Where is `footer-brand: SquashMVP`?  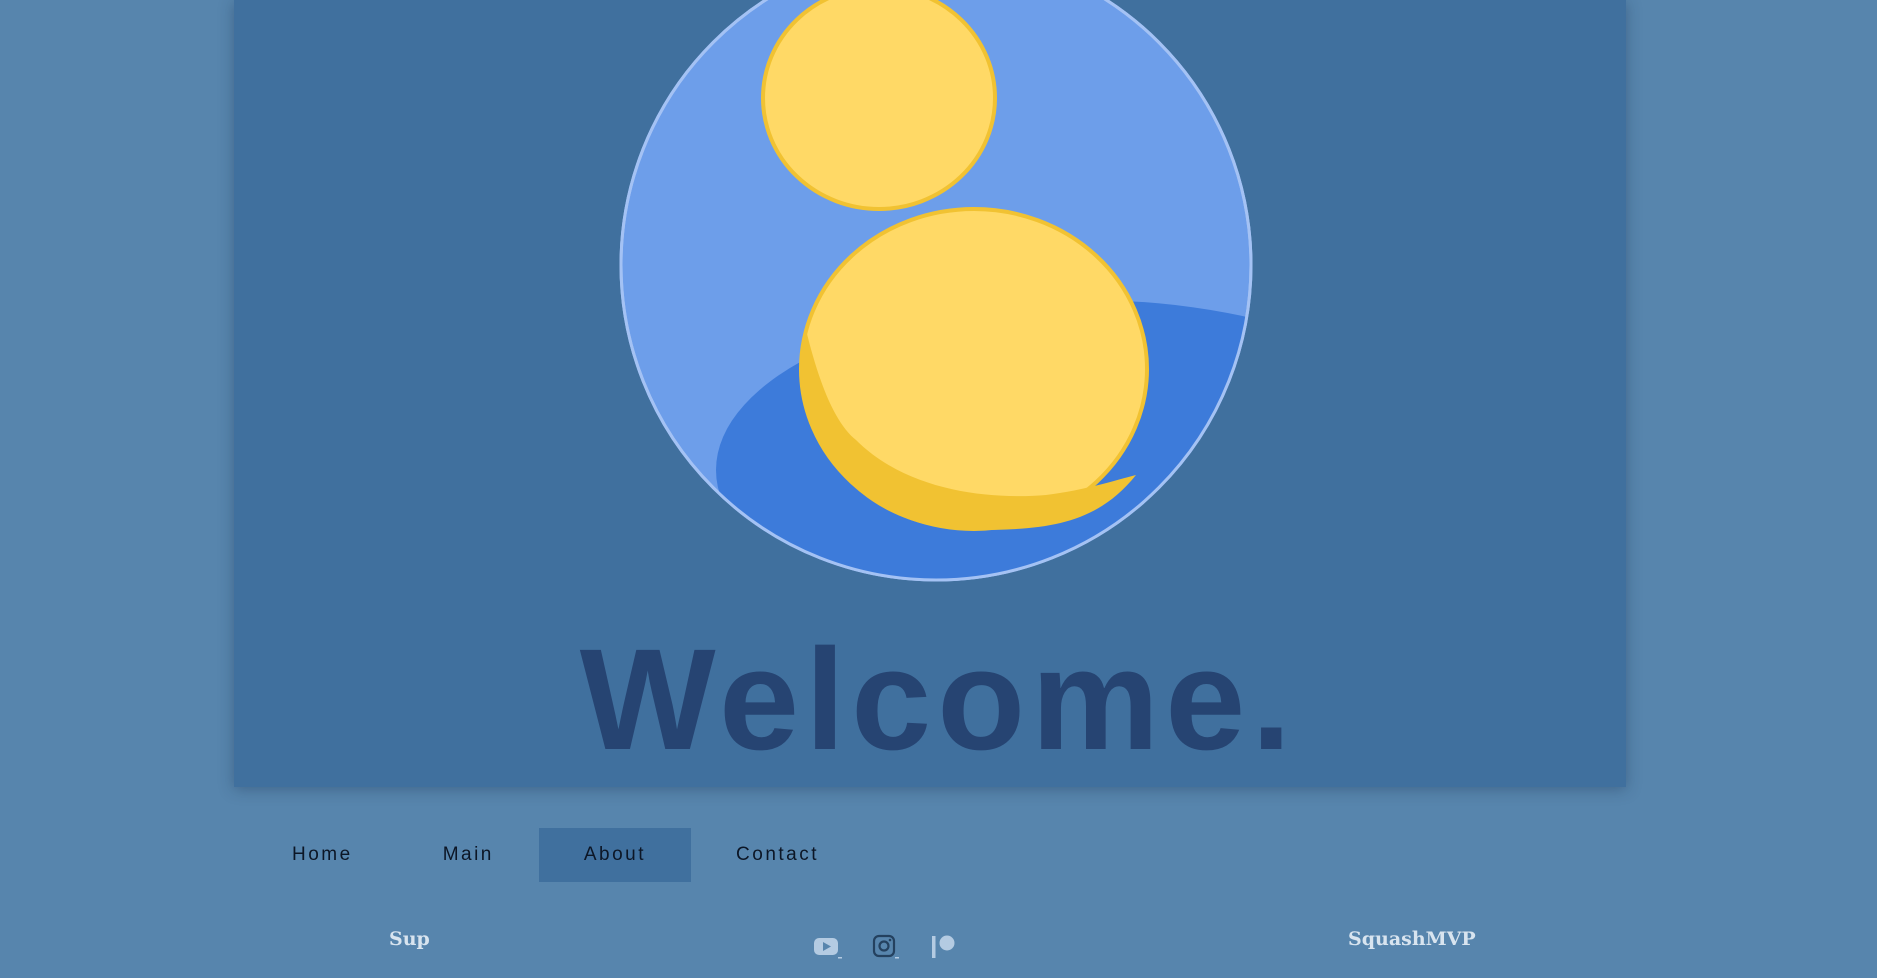
footer-brand: SquashMVP is located at coordinates (1412, 939).